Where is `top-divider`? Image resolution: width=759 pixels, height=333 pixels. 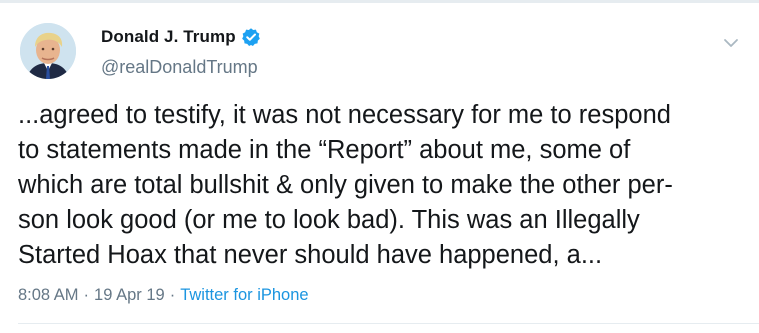
top-divider is located at coordinates (379, 1).